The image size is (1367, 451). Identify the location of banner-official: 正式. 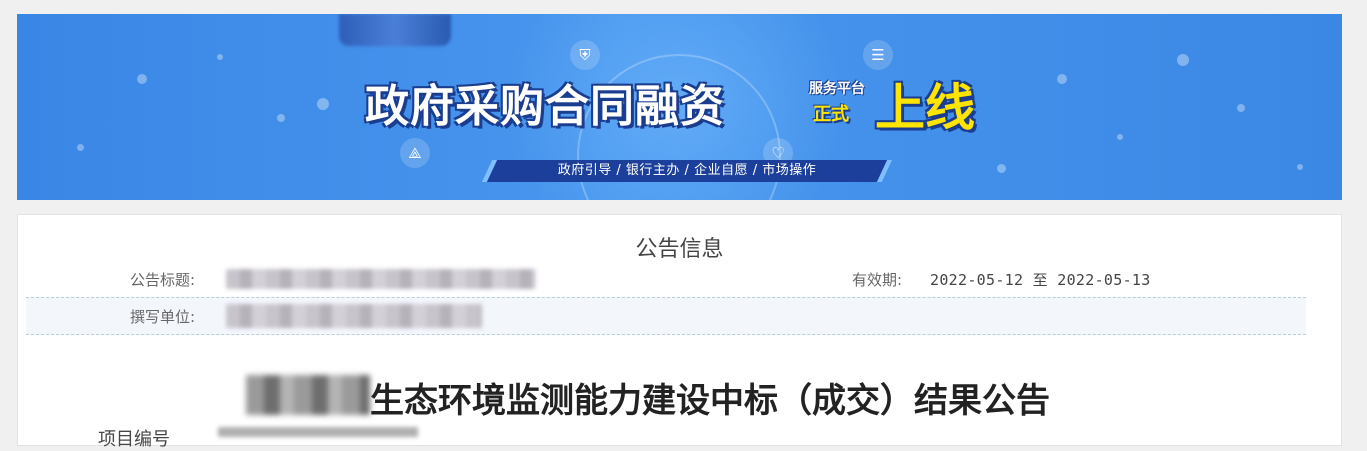
(831, 114).